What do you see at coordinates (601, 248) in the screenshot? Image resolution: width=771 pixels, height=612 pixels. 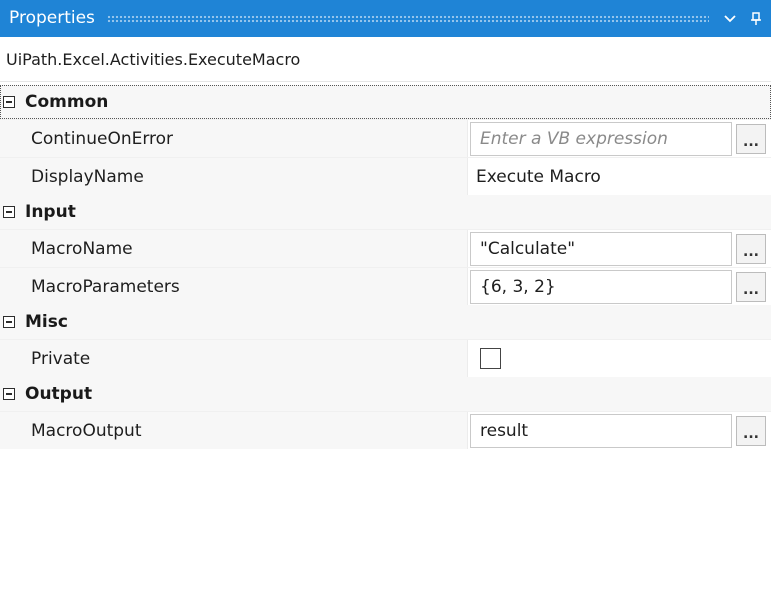 I see `macroname-input: "Calculate"` at bounding box center [601, 248].